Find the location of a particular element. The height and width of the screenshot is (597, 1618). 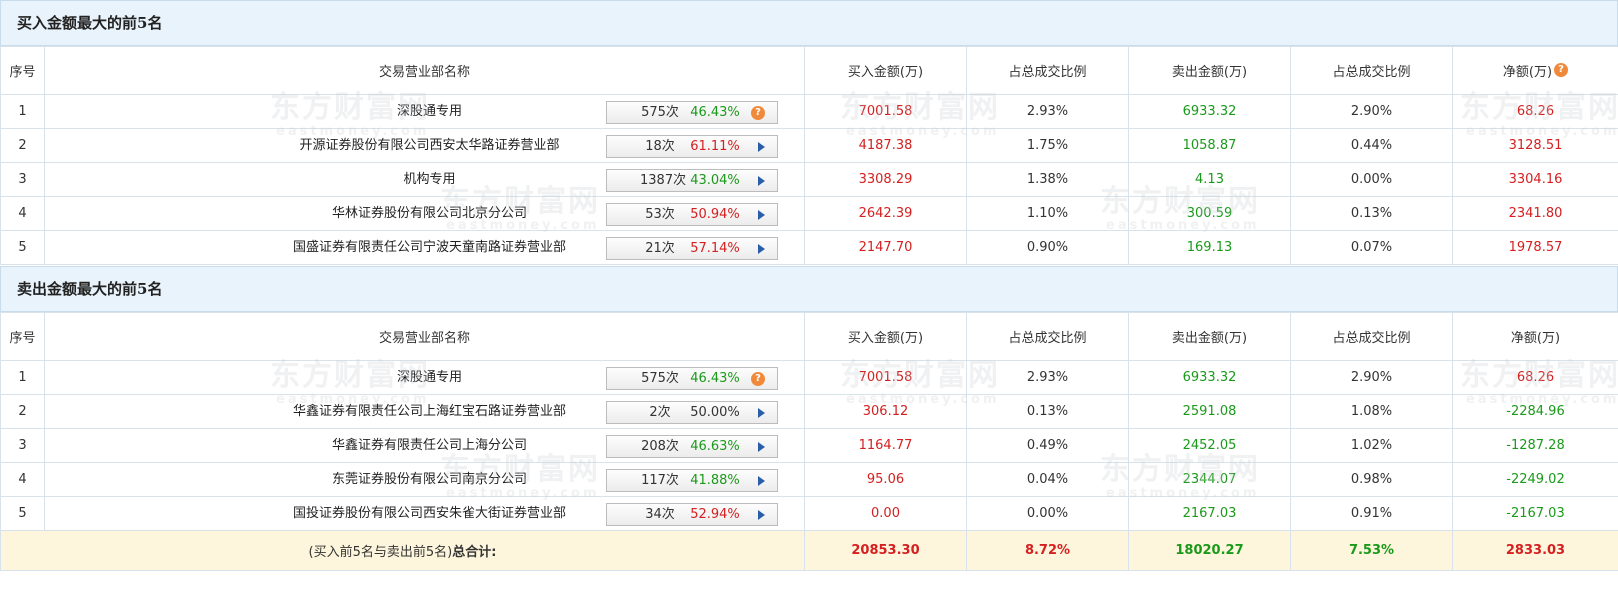

buy-section-title: 买入金额最大的前5名 is located at coordinates (809, 23).